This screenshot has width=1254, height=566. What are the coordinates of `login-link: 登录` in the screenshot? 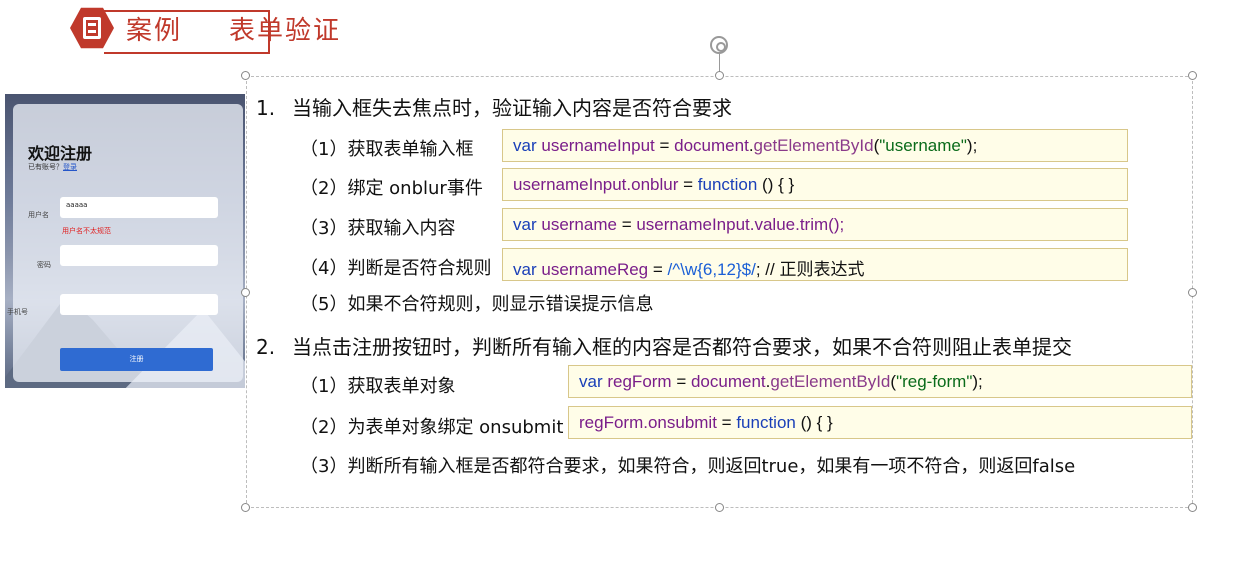 It's located at (70, 167).